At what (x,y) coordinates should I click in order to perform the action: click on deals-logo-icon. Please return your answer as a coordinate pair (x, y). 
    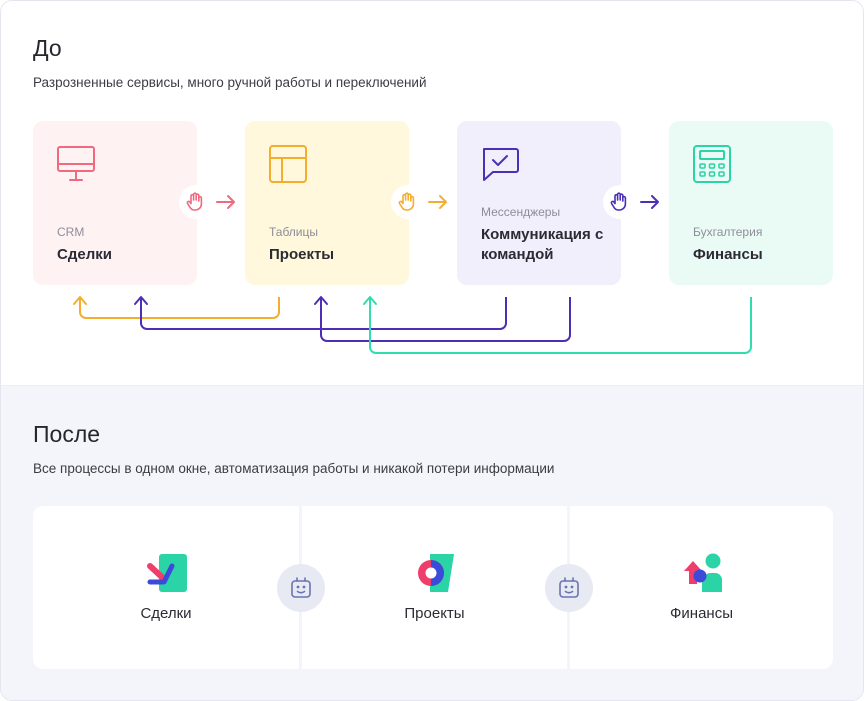
    Looking at the image, I should click on (167, 573).